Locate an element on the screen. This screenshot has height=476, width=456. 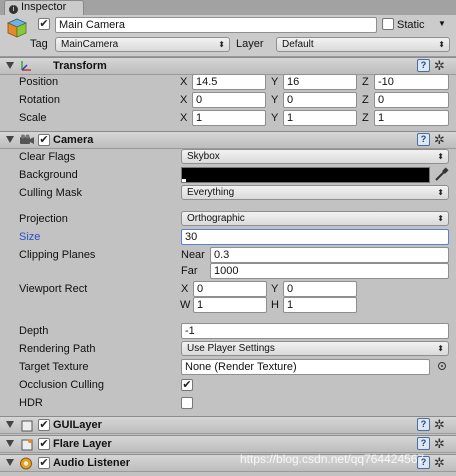
occlusion-culling-label: Occlusion Culling is located at coordinates (61, 385).